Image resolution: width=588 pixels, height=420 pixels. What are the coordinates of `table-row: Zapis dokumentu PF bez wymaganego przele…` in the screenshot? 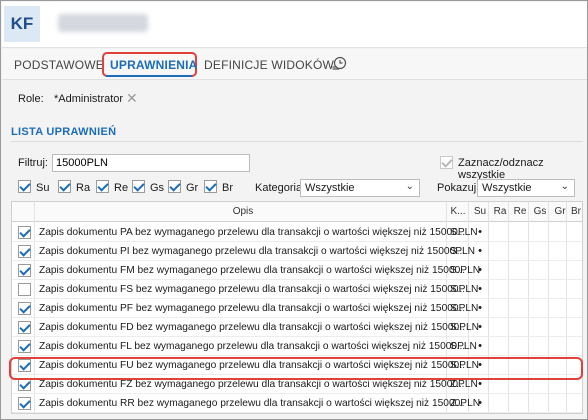 It's located at (297, 308).